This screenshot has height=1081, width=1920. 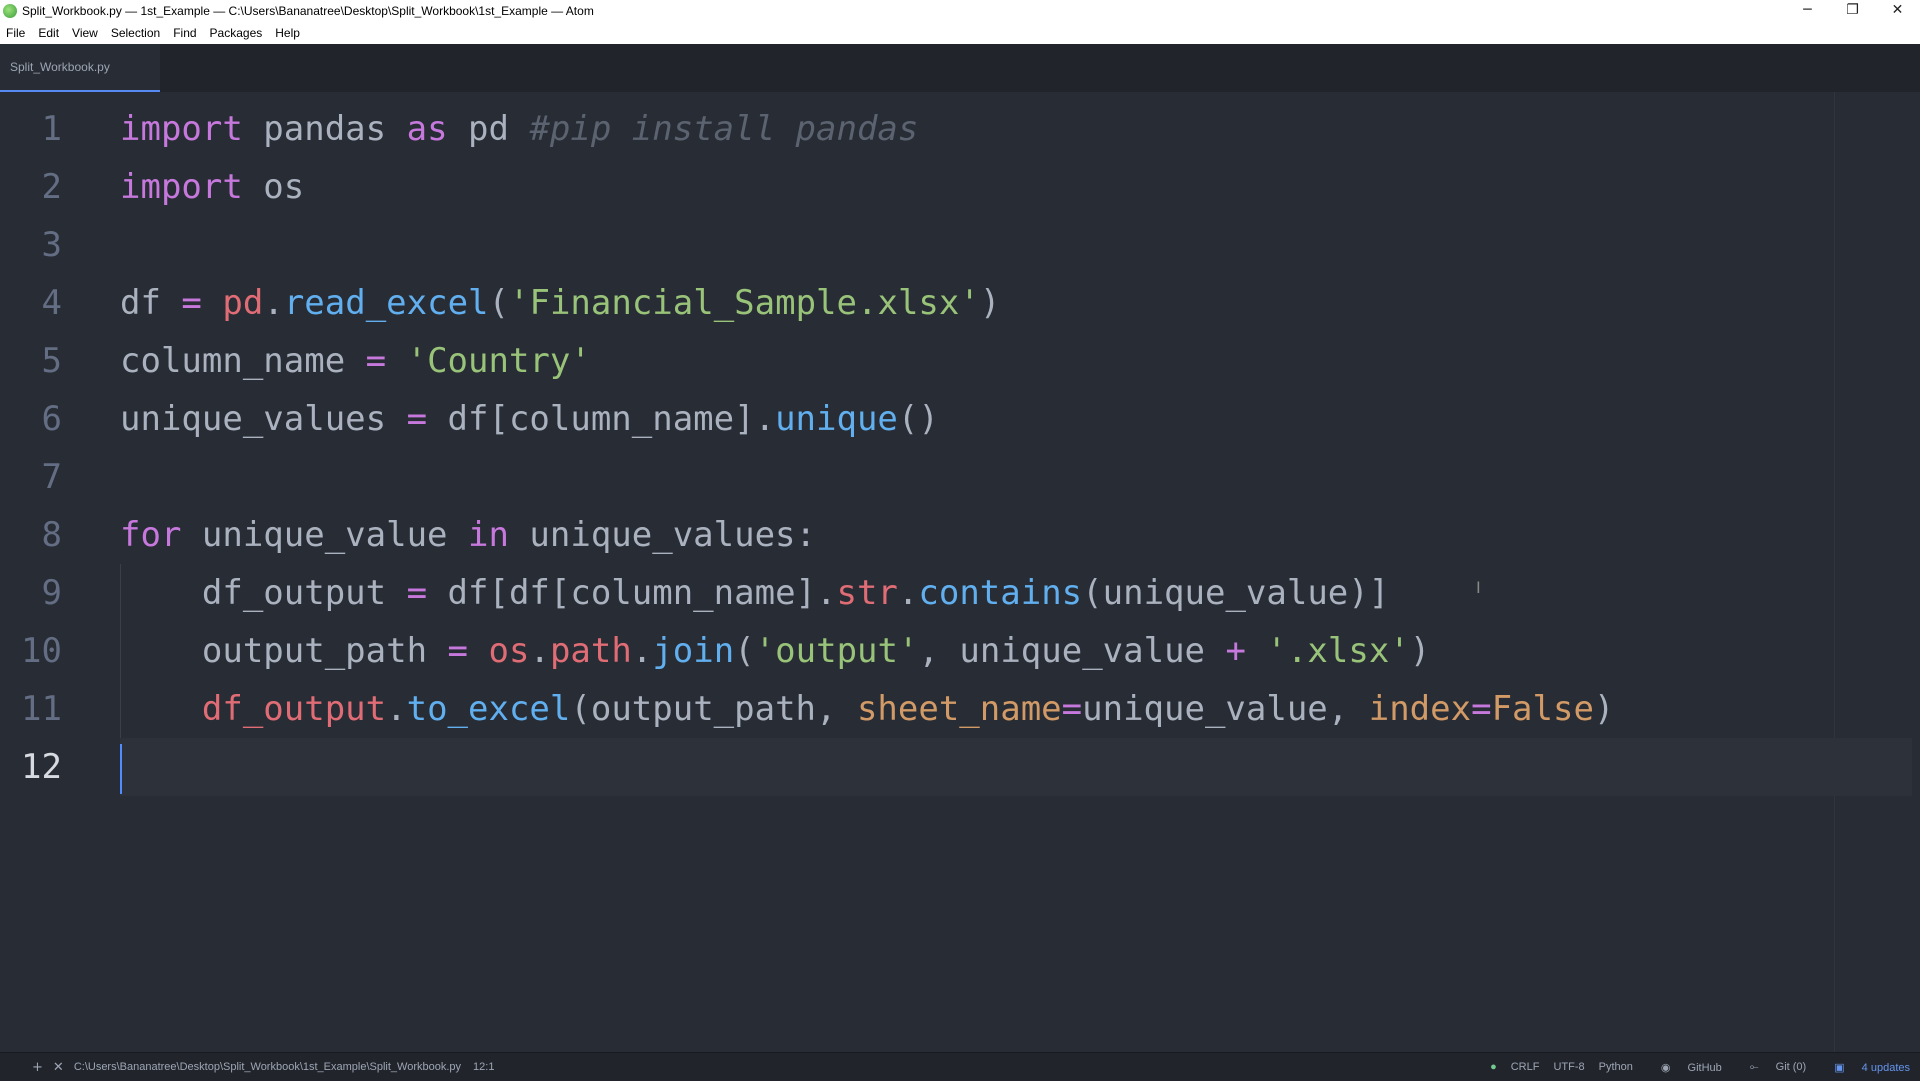 What do you see at coordinates (483, 1067) in the screenshot?
I see `cursor-position: 12:1` at bounding box center [483, 1067].